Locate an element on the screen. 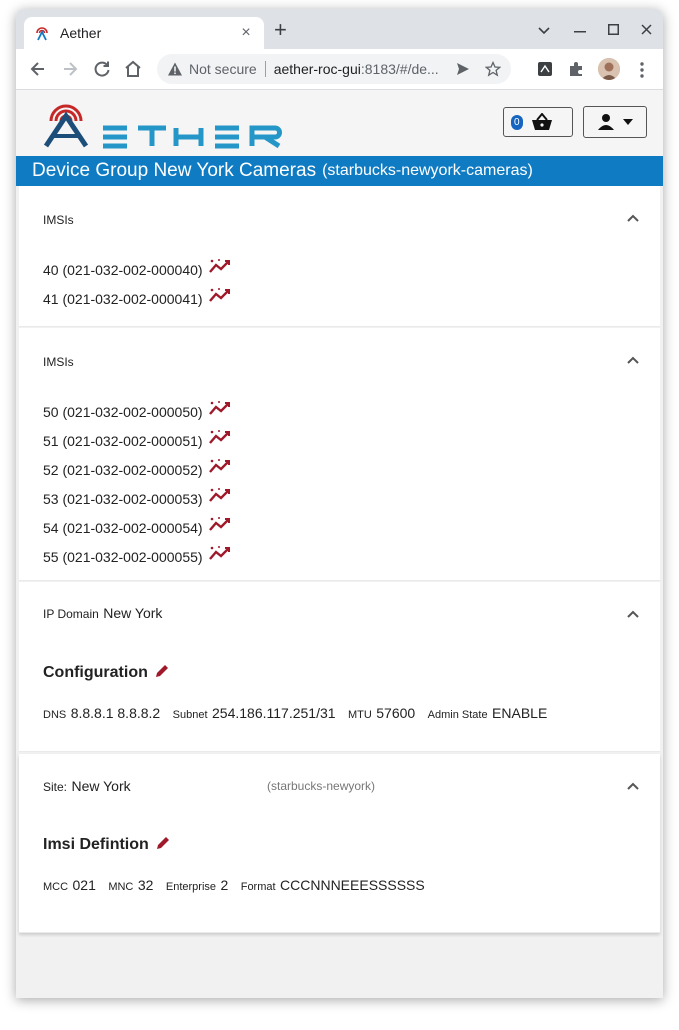 This screenshot has height=1030, width=679. imsi-item: 53 (021-032-002-000053) is located at coordinates (138, 497).